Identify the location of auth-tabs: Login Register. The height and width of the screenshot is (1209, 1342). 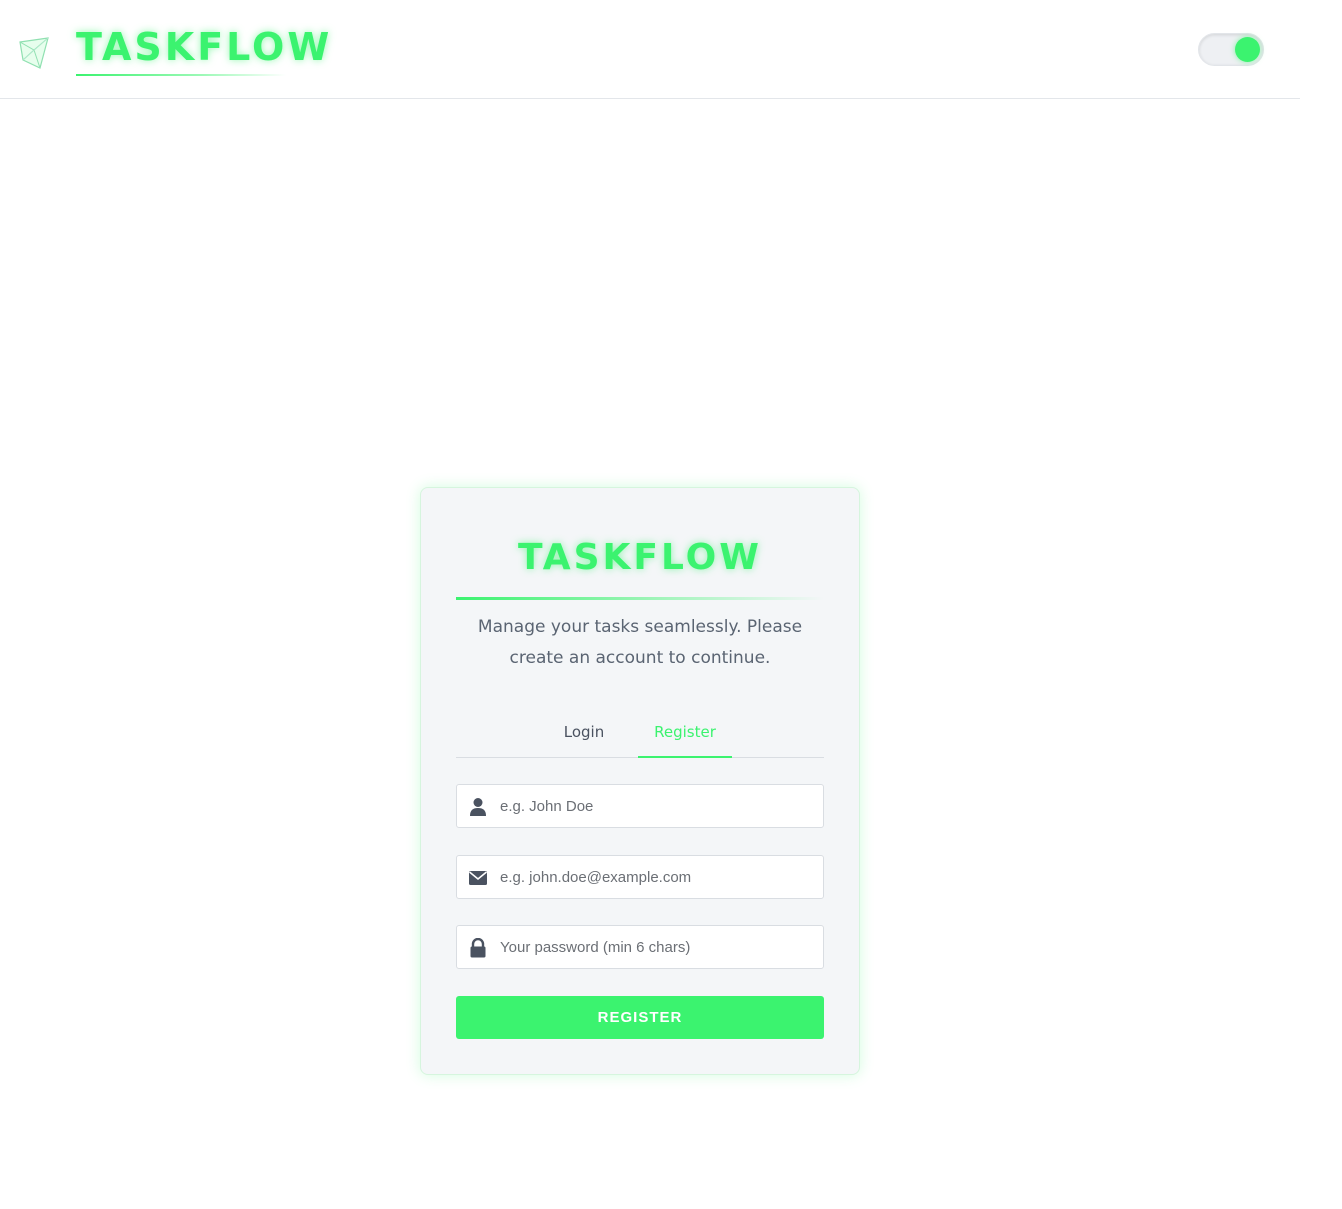
(640, 736).